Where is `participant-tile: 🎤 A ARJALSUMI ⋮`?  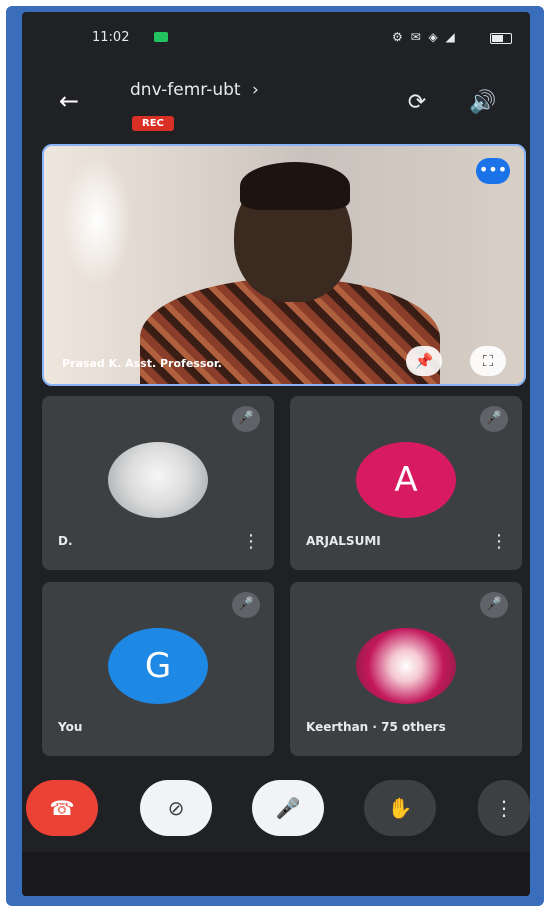 participant-tile: 🎤 A ARJALSUMI ⋮ is located at coordinates (406, 483).